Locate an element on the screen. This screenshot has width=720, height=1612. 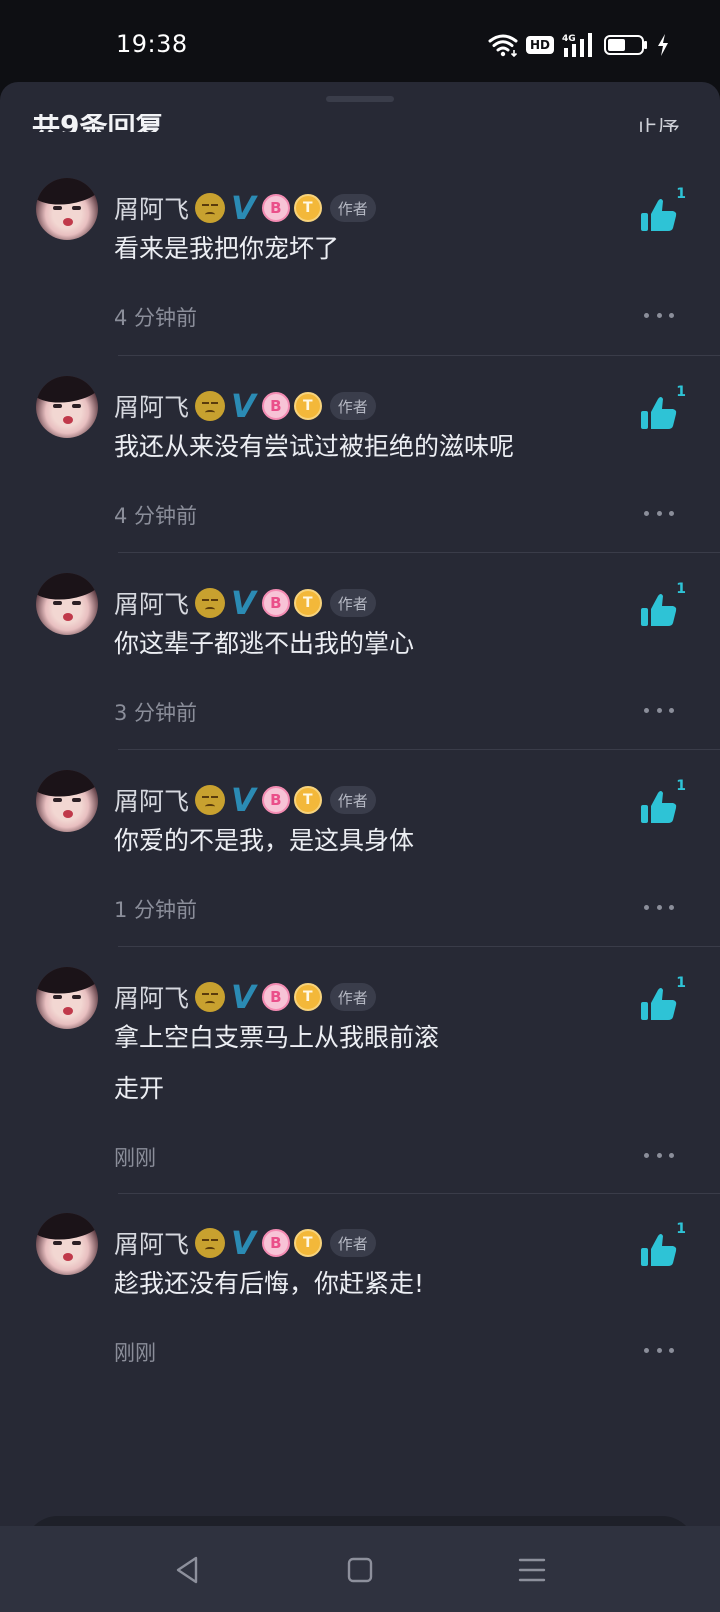
comment-text: 你爱的不是我，是这具身体 is located at coordinates (264, 840).